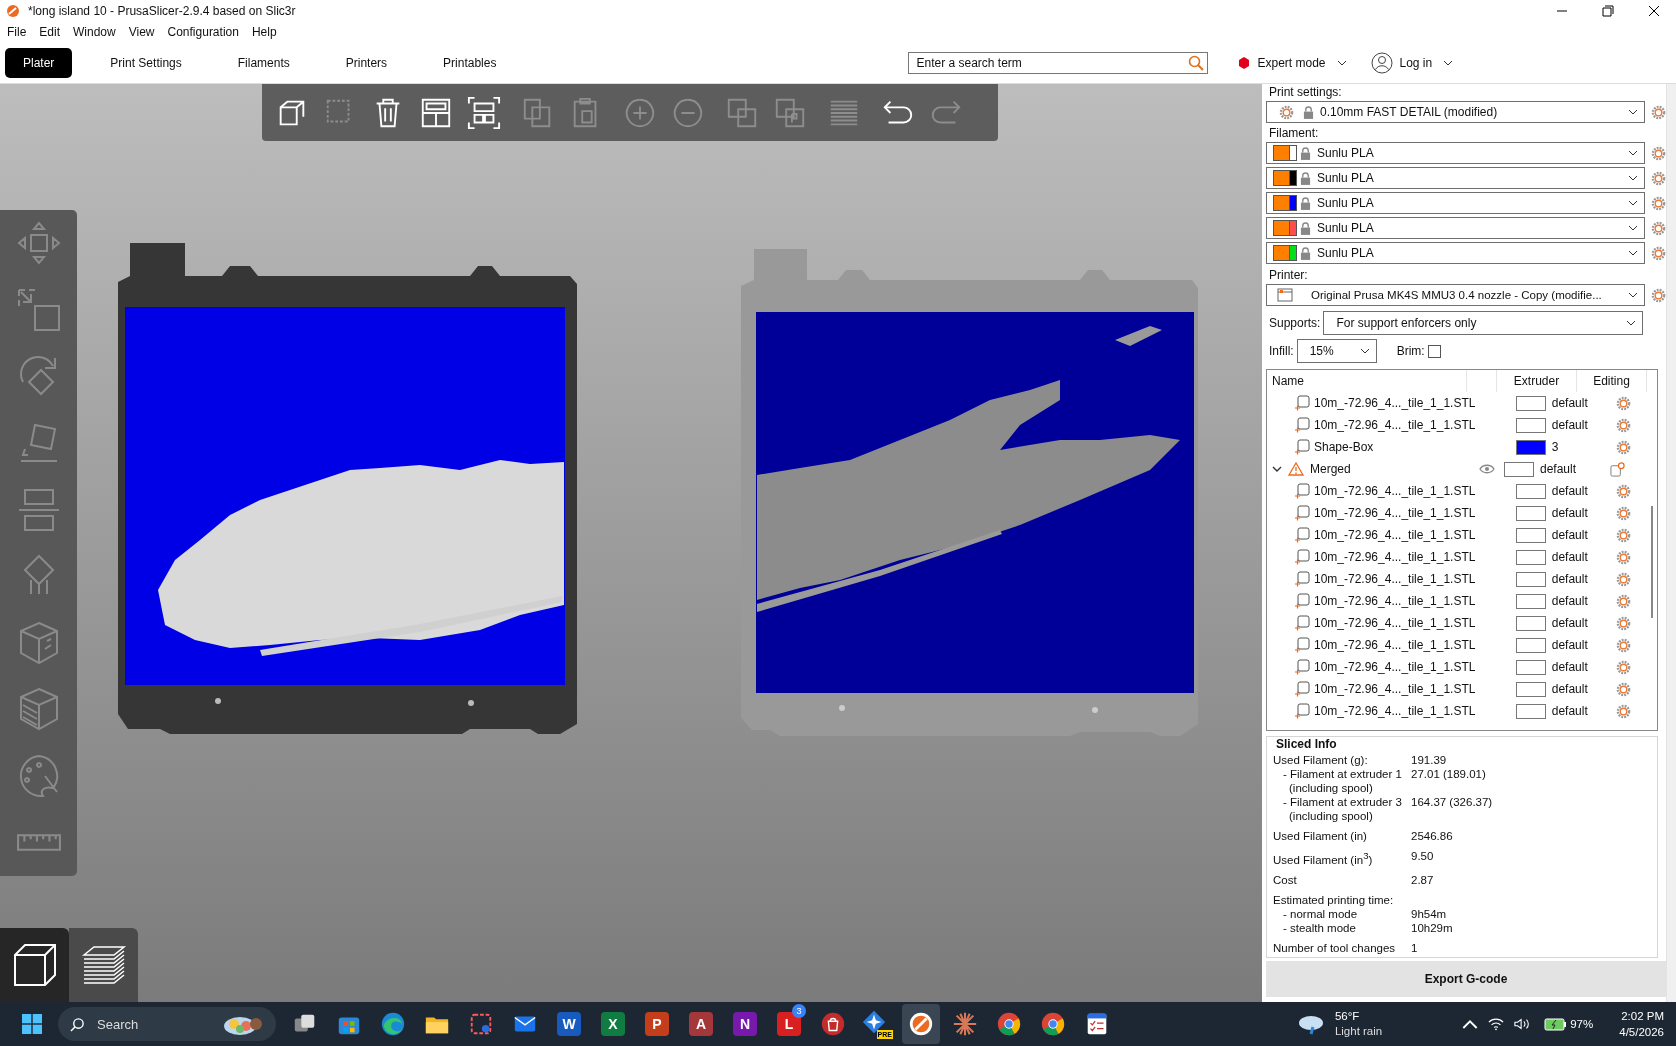  What do you see at coordinates (17, 32) in the screenshot?
I see `menu-item: File` at bounding box center [17, 32].